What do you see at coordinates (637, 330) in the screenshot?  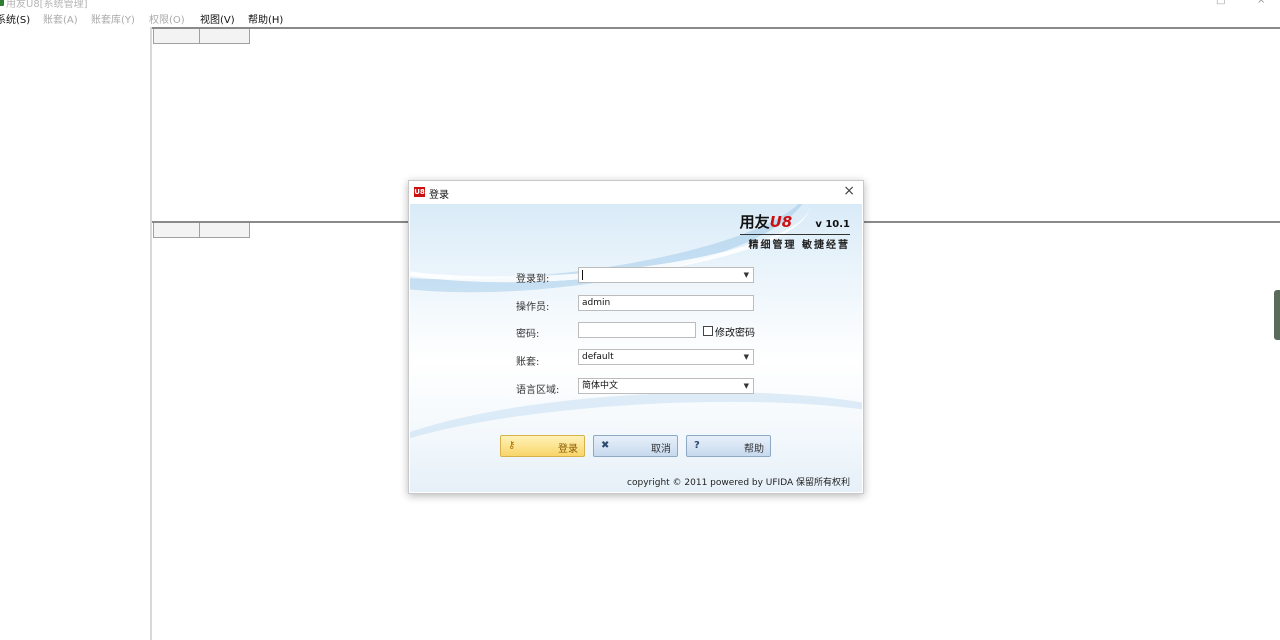 I see `password-input` at bounding box center [637, 330].